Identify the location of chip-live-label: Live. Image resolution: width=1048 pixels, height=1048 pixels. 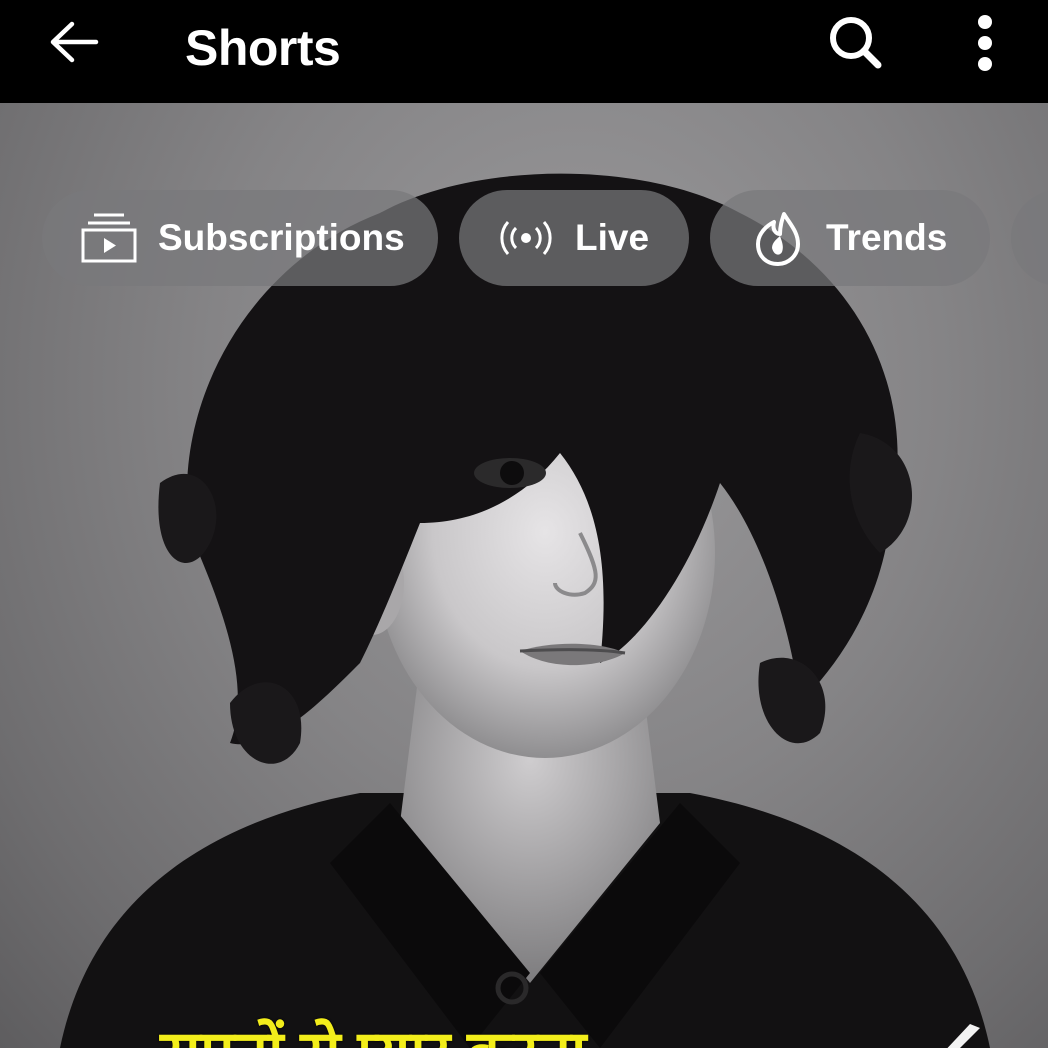
(612, 237).